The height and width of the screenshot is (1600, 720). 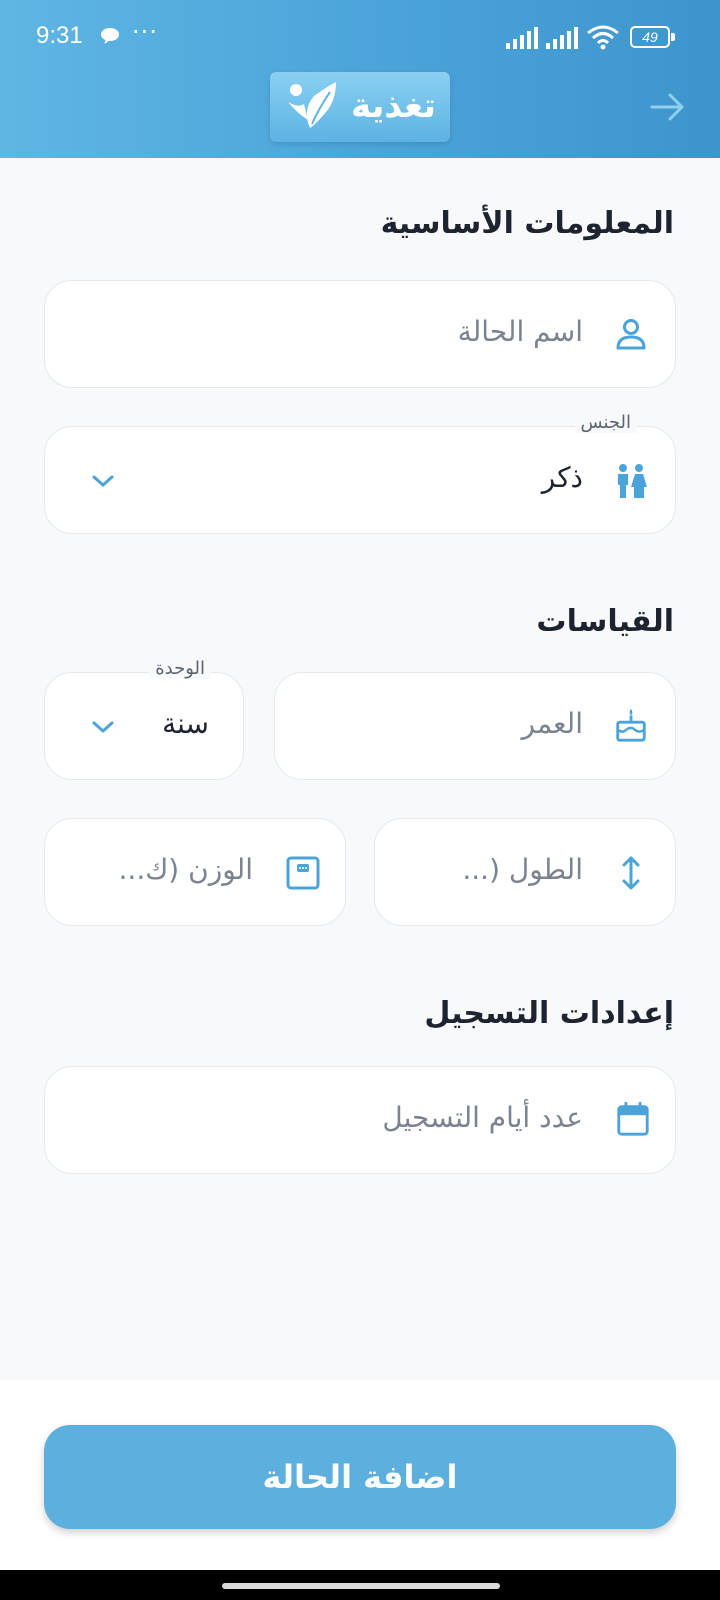 What do you see at coordinates (475, 726) in the screenshot?
I see `age-field: العمر` at bounding box center [475, 726].